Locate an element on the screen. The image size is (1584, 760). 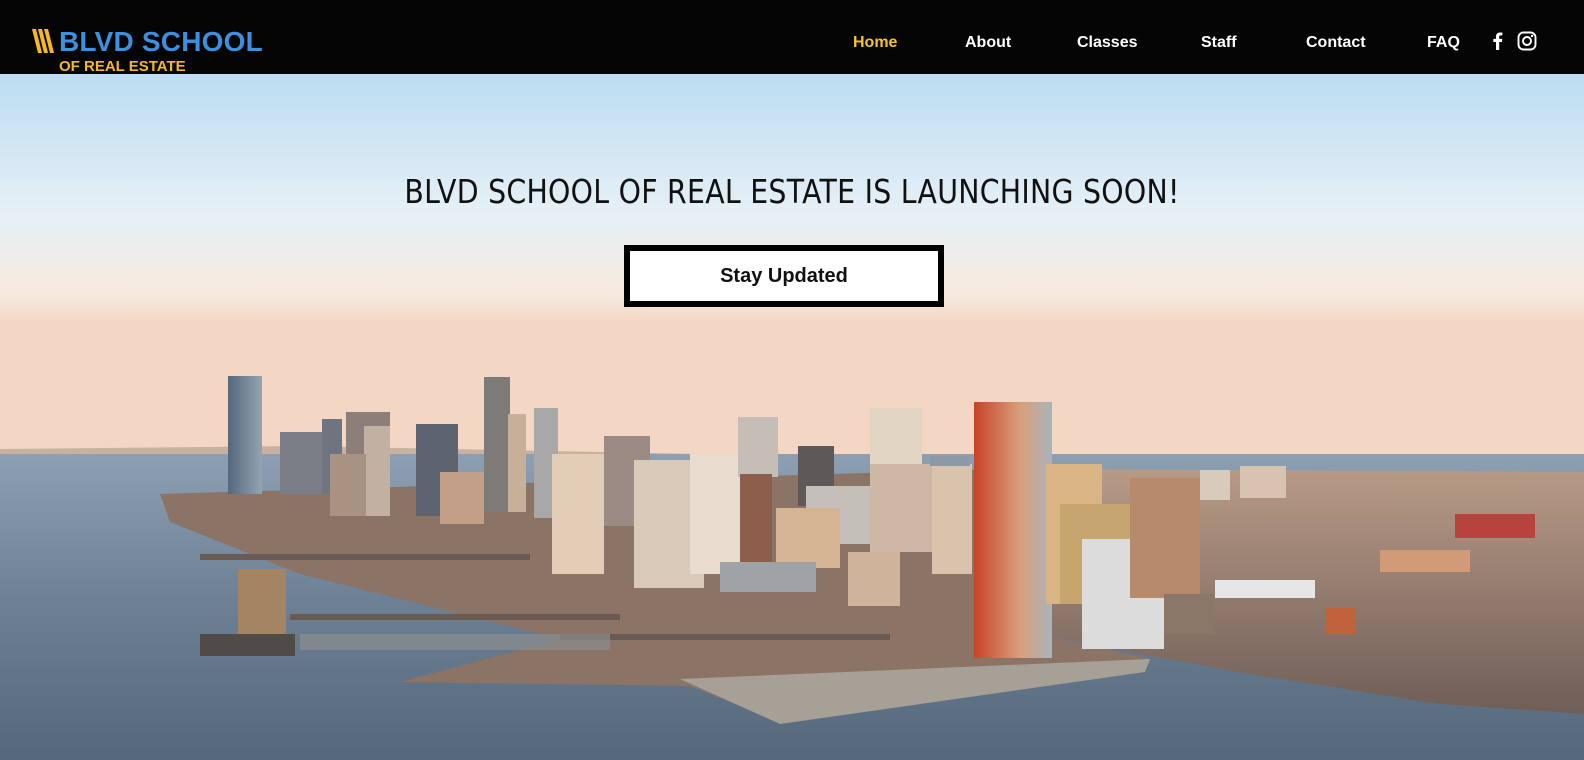
stay-updated-button: Stay Updated is located at coordinates (784, 276).